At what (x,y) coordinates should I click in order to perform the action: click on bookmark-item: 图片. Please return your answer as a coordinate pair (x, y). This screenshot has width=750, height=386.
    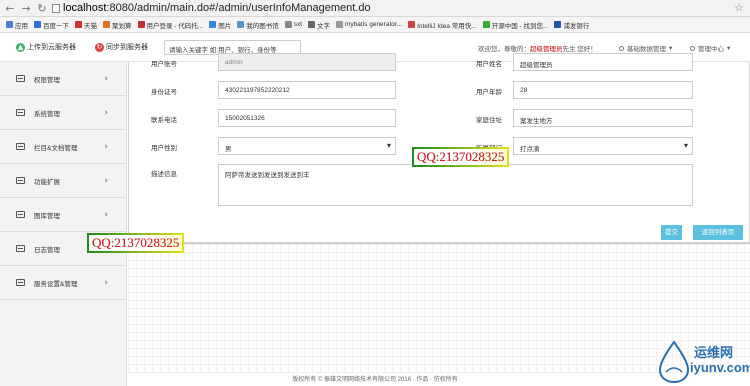
    Looking at the image, I should click on (220, 25).